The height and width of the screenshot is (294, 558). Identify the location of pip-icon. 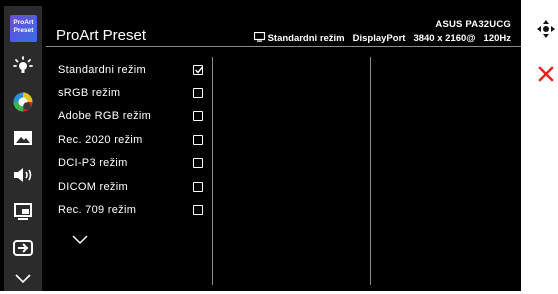
(23, 212).